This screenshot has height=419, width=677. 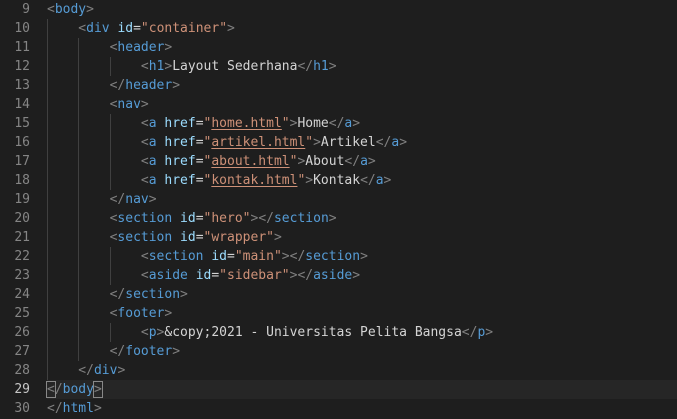 I want to click on code-line: 28 </div>, so click(x=338, y=370).